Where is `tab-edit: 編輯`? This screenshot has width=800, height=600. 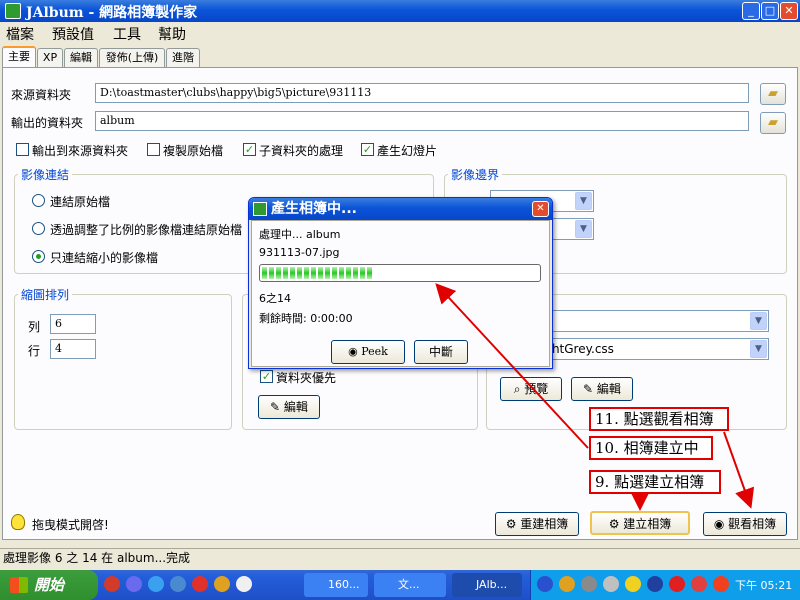
tab-edit: 編輯 is located at coordinates (81, 57).